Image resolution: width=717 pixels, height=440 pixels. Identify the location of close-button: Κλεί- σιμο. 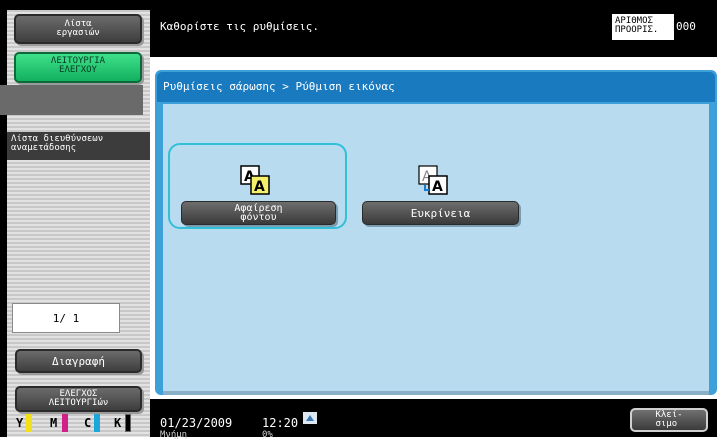
(669, 420).